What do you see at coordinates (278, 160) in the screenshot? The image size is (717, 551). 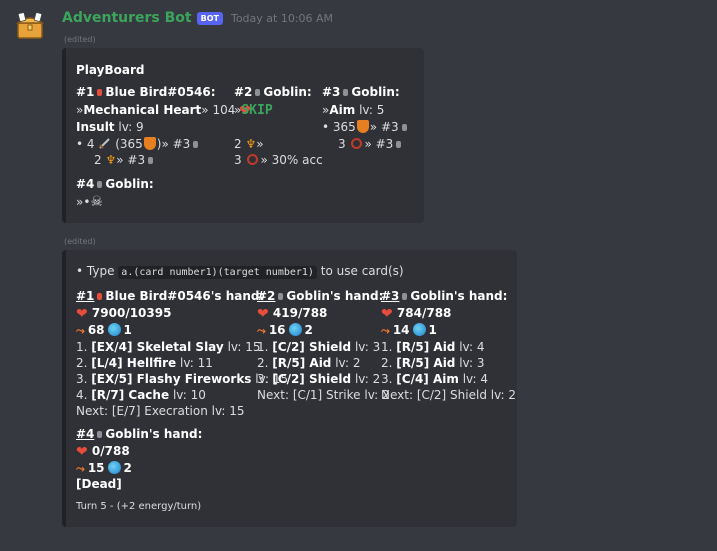 I see `board-p2-line4: 3 » 30% acc` at bounding box center [278, 160].